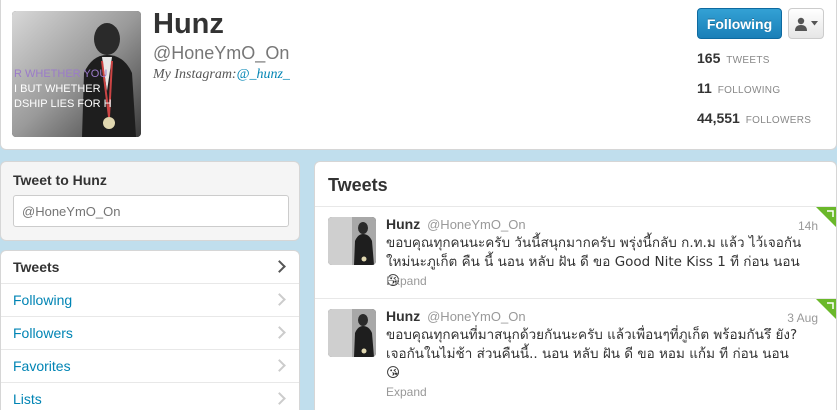 This screenshot has width=837, height=410. I want to click on user-actions-dropdown-button, so click(806, 23).